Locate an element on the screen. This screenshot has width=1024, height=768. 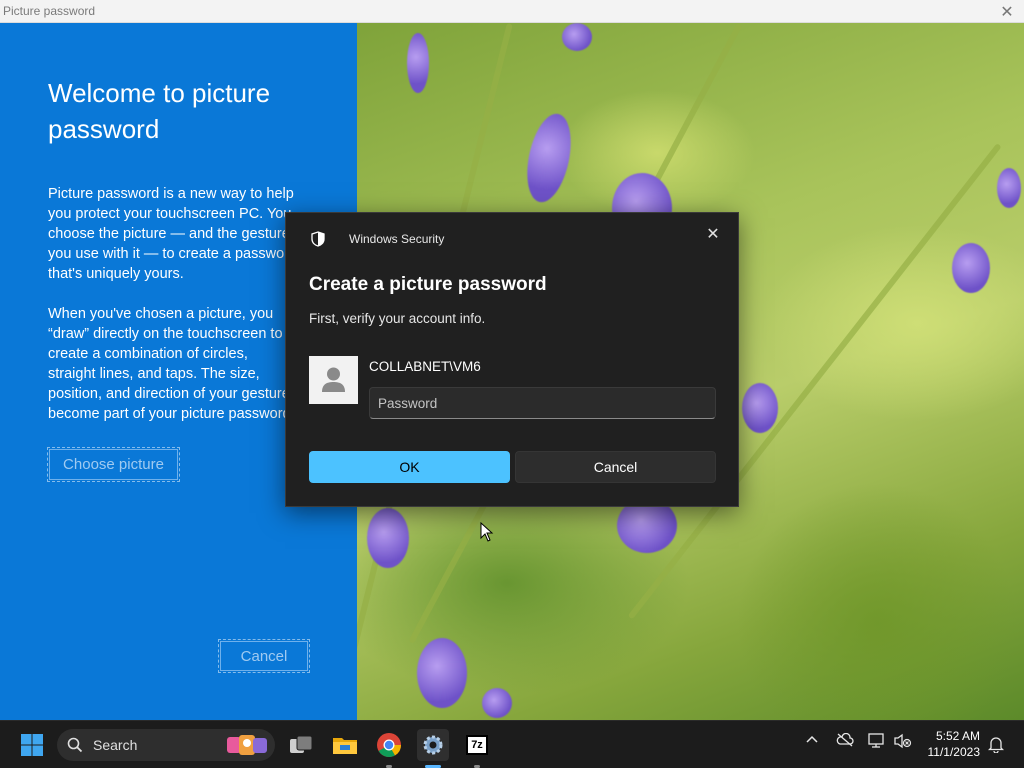
file-explorer-icon is located at coordinates (345, 746).